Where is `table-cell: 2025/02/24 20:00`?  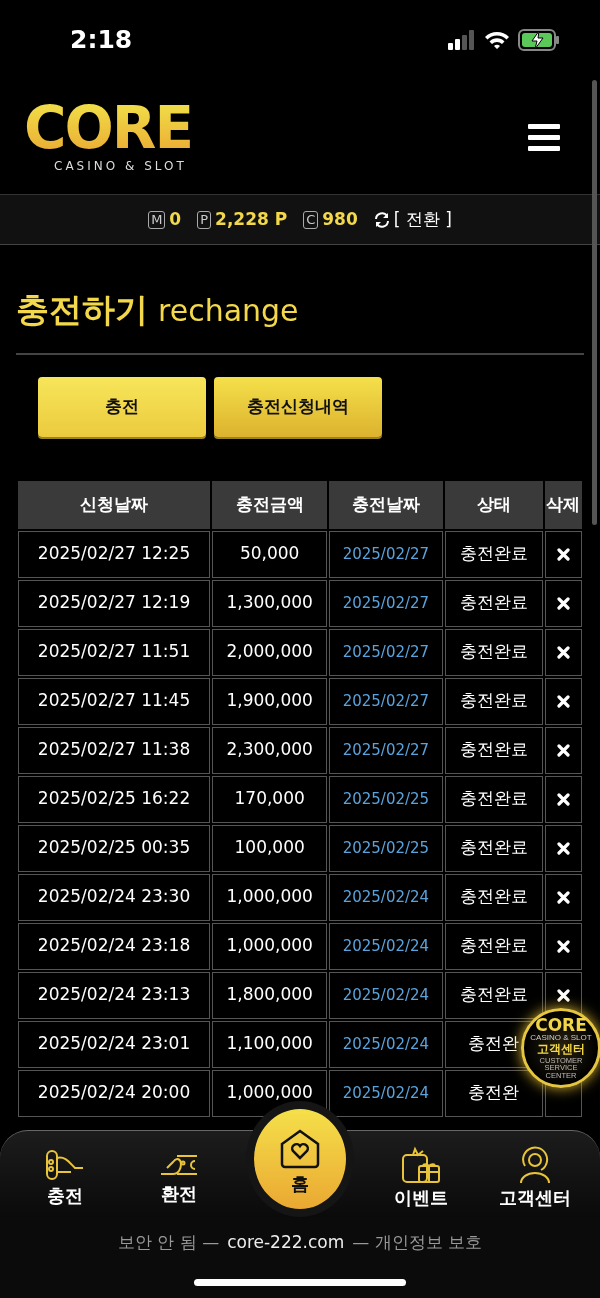
table-cell: 2025/02/24 20:00 is located at coordinates (114, 1093).